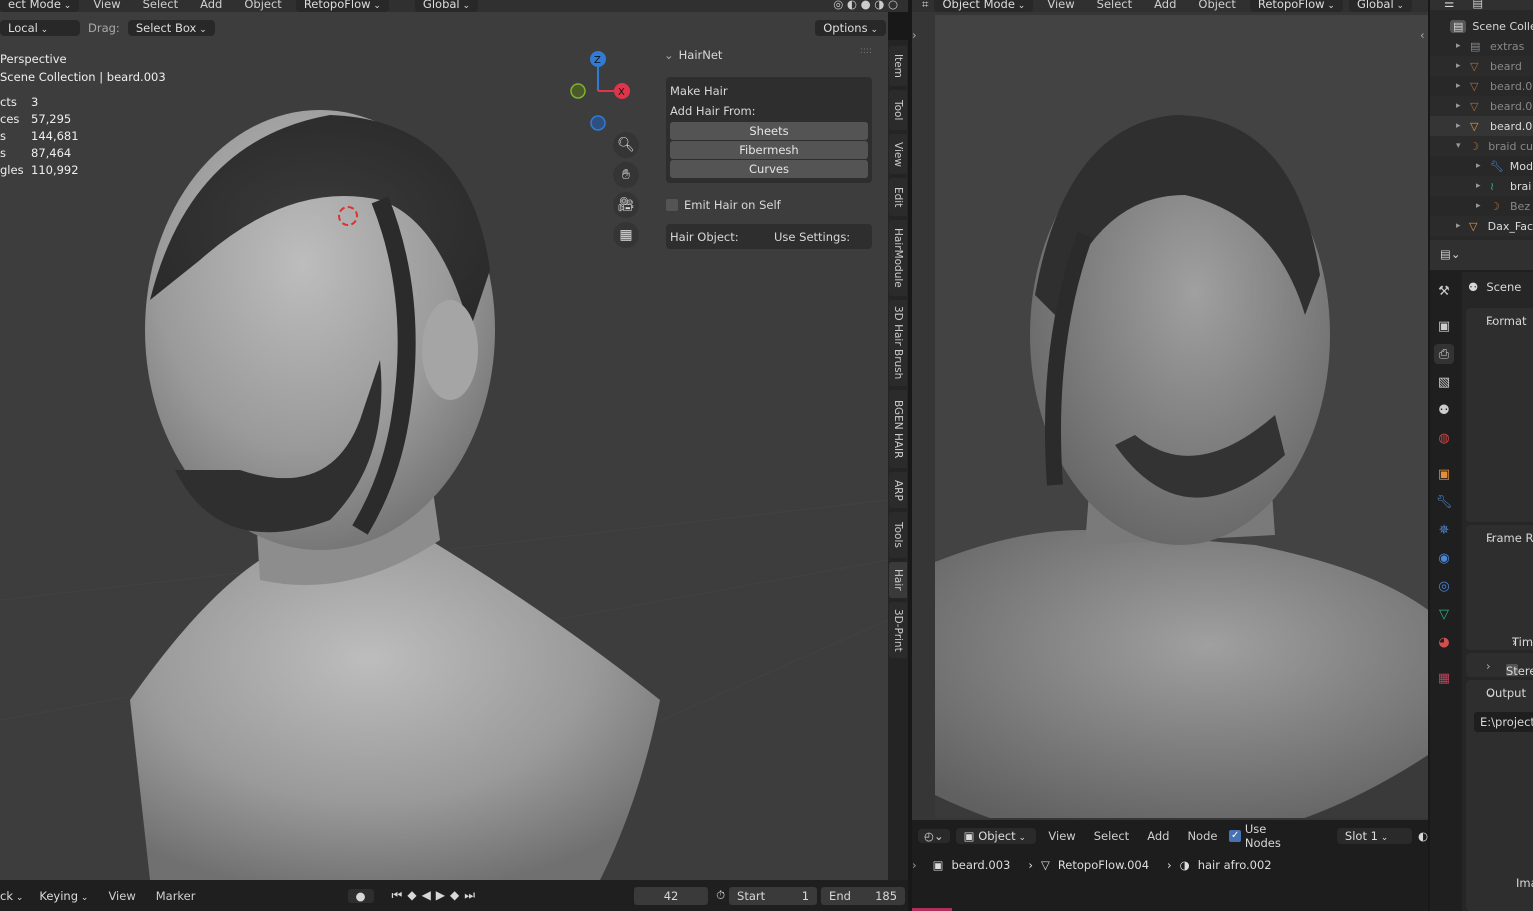 The height and width of the screenshot is (911, 1533). I want to click on editor-type-icon: ▤⌄, so click(1450, 254).